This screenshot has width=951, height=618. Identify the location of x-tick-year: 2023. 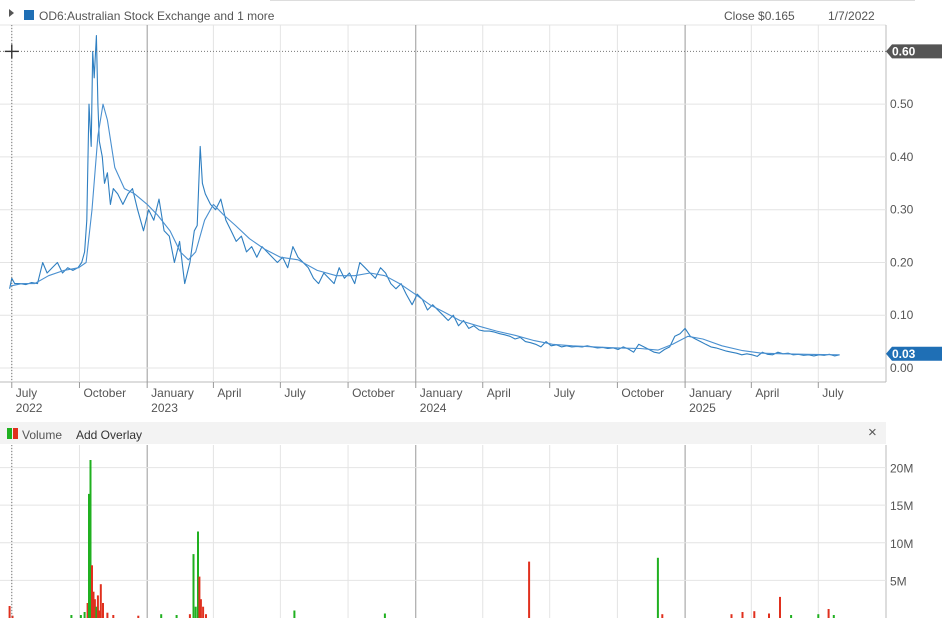
(164, 408).